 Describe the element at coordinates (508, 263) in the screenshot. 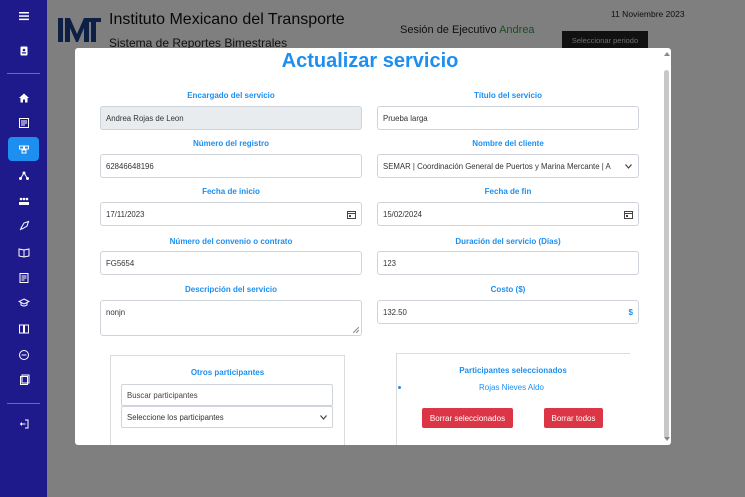

I see `duracion-input: 123` at that location.